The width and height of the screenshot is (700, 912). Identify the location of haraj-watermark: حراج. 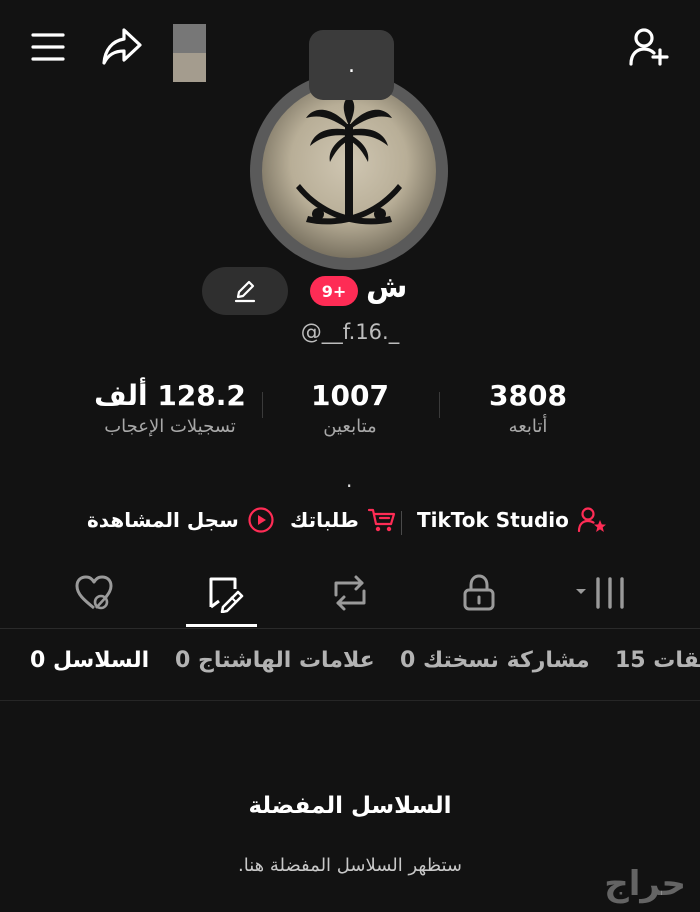
(645, 884).